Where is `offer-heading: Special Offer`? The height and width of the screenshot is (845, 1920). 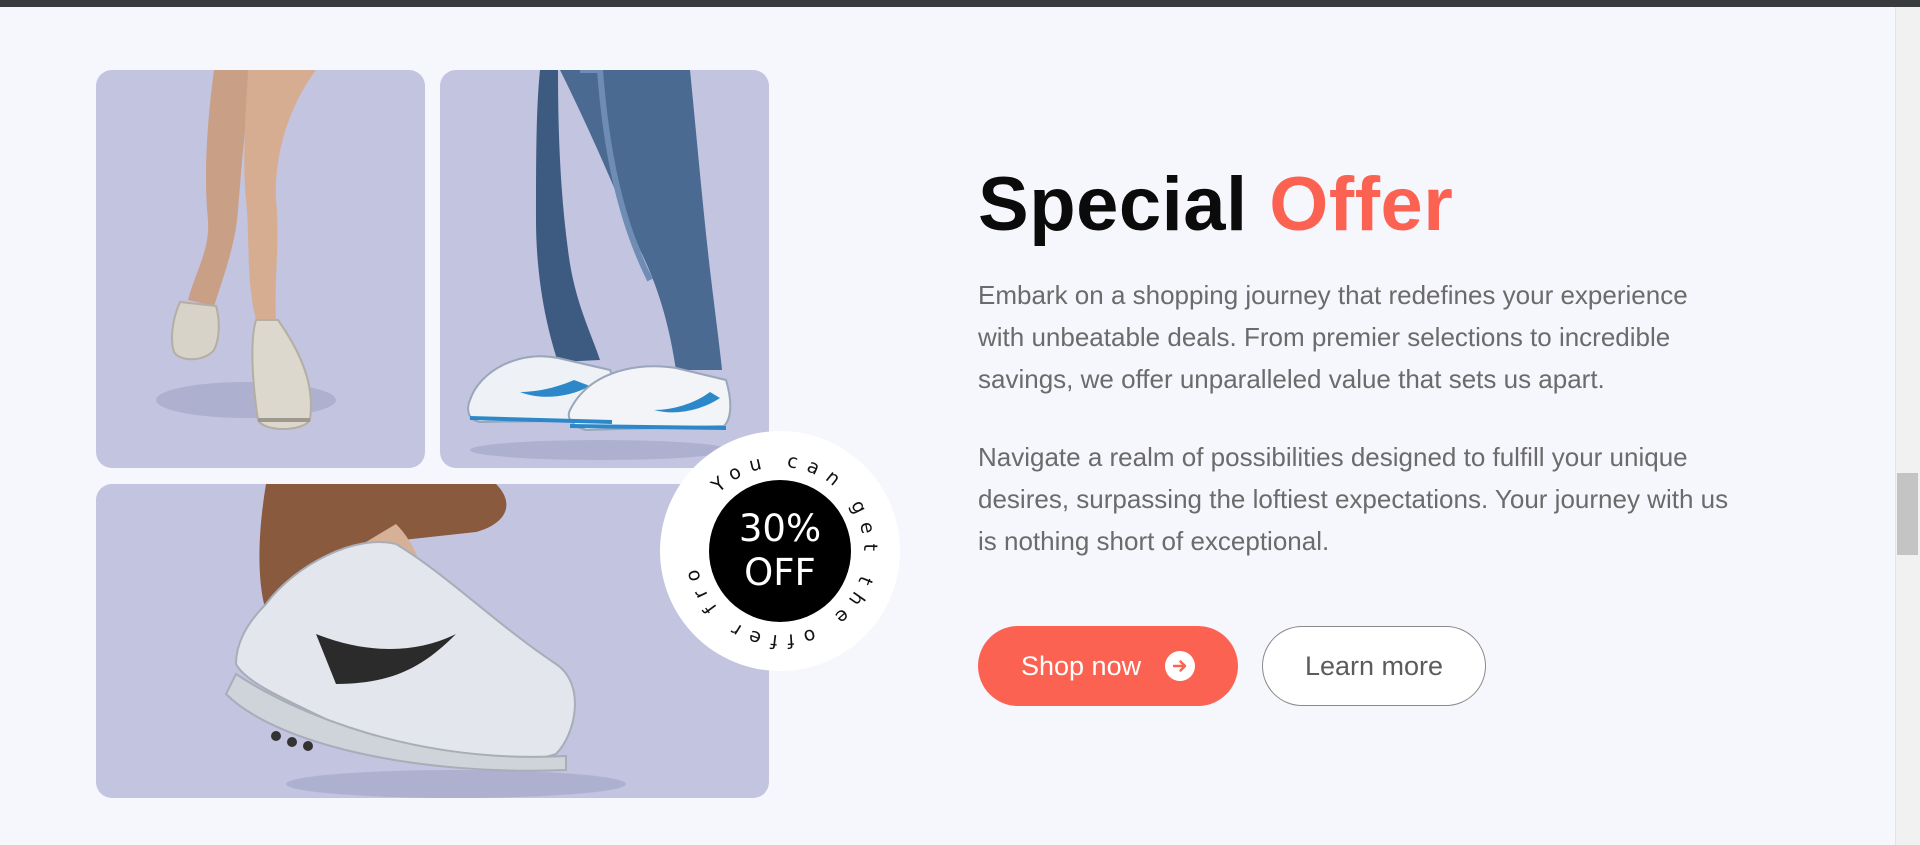 offer-heading: Special Offer is located at coordinates (1368, 205).